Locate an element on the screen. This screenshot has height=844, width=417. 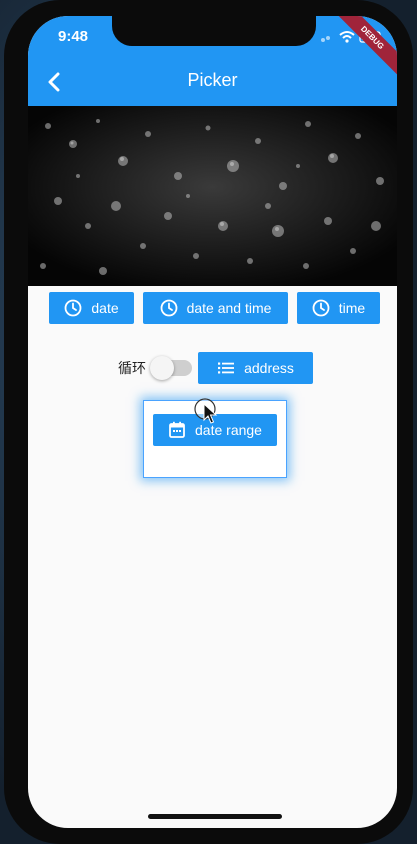
date-and-time-button: date and time is located at coordinates (215, 308).